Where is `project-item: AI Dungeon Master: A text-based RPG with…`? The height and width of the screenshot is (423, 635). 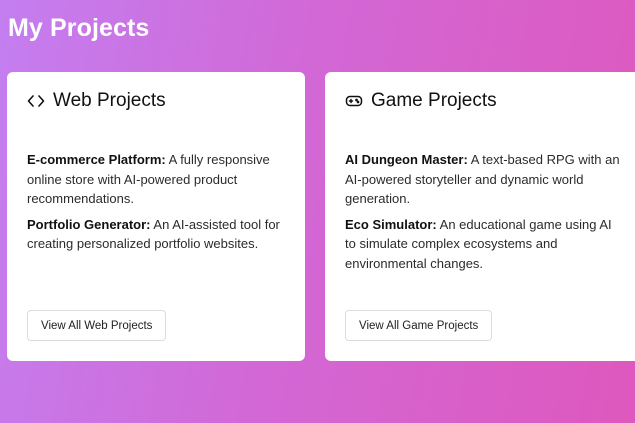
project-item: AI Dungeon Master: A text-based RPG with… is located at coordinates (483, 179).